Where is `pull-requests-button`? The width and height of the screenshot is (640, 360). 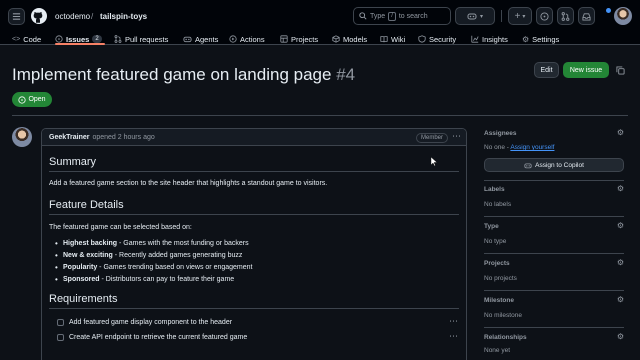 pull-requests-button is located at coordinates (565, 16).